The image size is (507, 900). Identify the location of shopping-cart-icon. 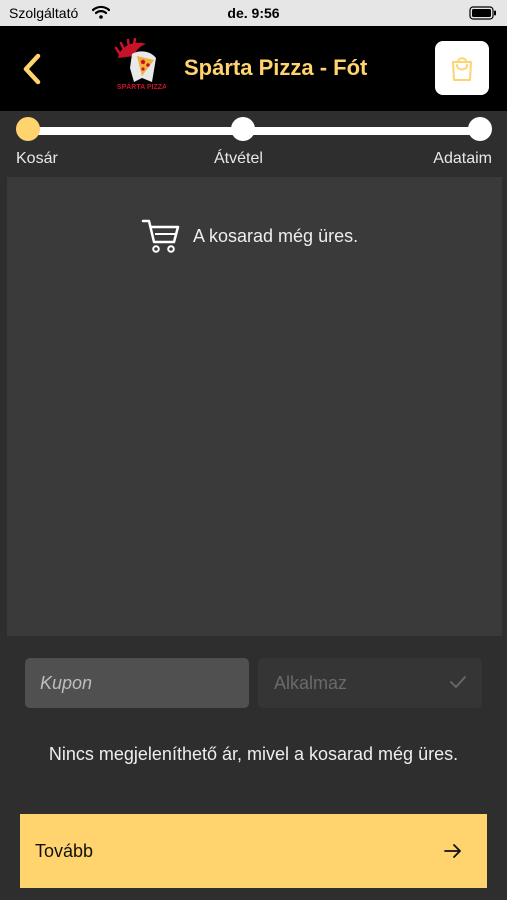
(160, 236).